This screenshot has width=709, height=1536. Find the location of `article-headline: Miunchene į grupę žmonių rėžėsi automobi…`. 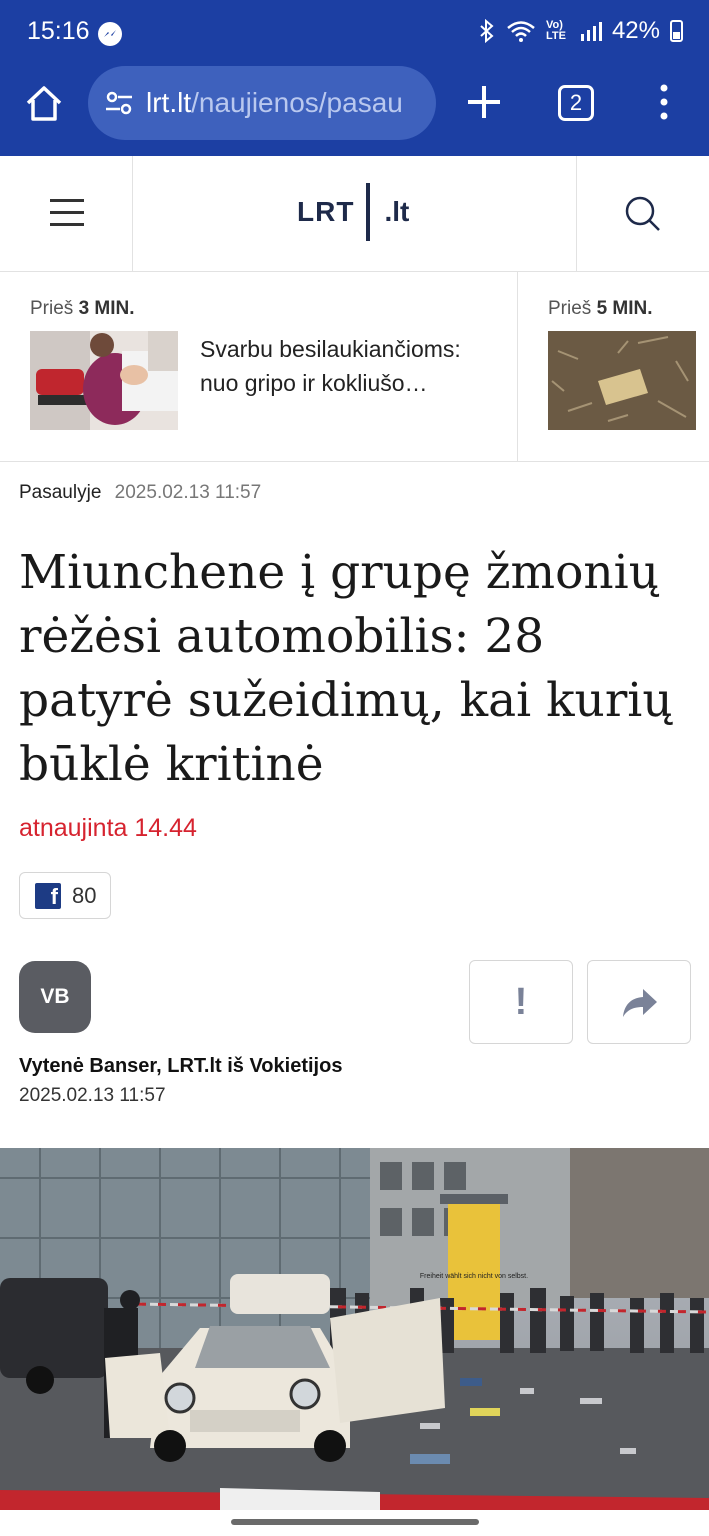

article-headline: Miunchene į grupę žmonių rėžėsi automobi… is located at coordinates (346, 668).